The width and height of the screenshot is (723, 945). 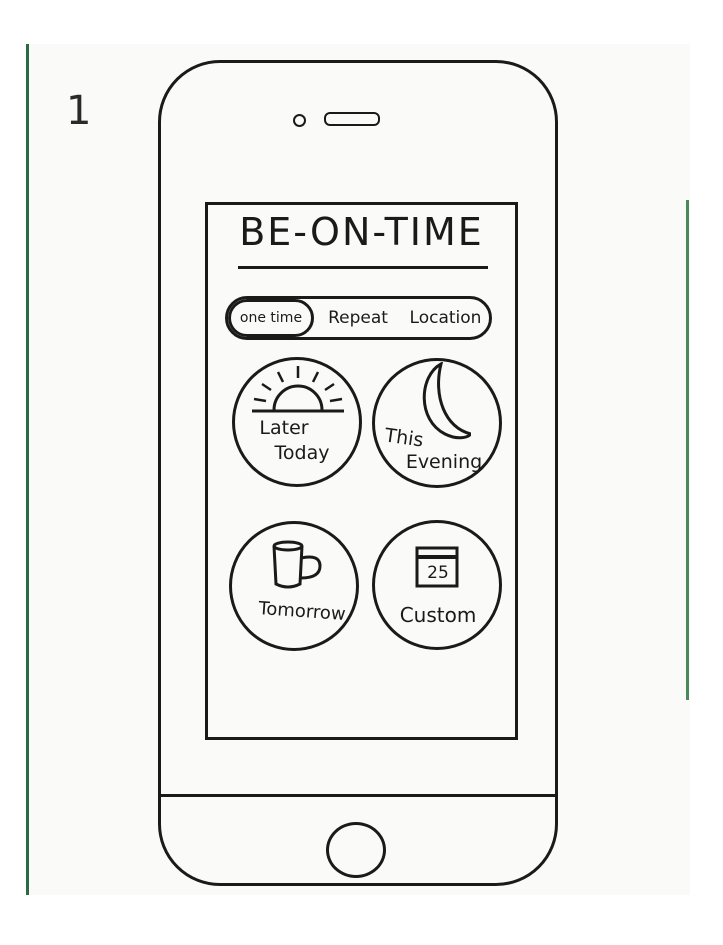 What do you see at coordinates (361, 232) in the screenshot?
I see `app-title: BE-ON-TIME` at bounding box center [361, 232].